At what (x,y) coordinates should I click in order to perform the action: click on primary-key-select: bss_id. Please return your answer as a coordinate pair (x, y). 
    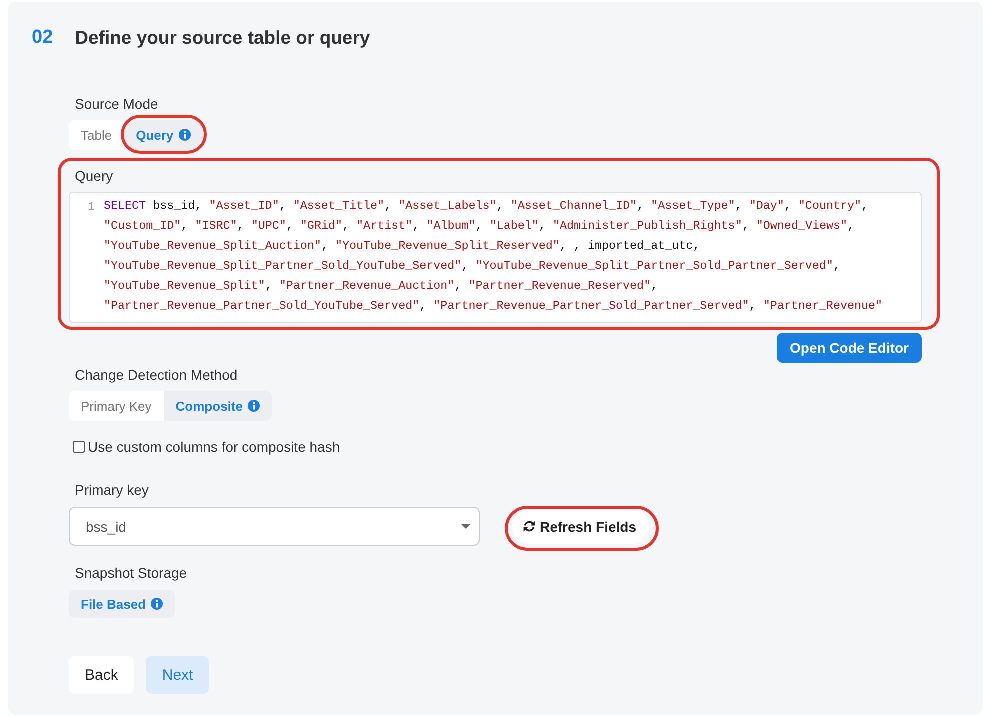
    Looking at the image, I should click on (274, 526).